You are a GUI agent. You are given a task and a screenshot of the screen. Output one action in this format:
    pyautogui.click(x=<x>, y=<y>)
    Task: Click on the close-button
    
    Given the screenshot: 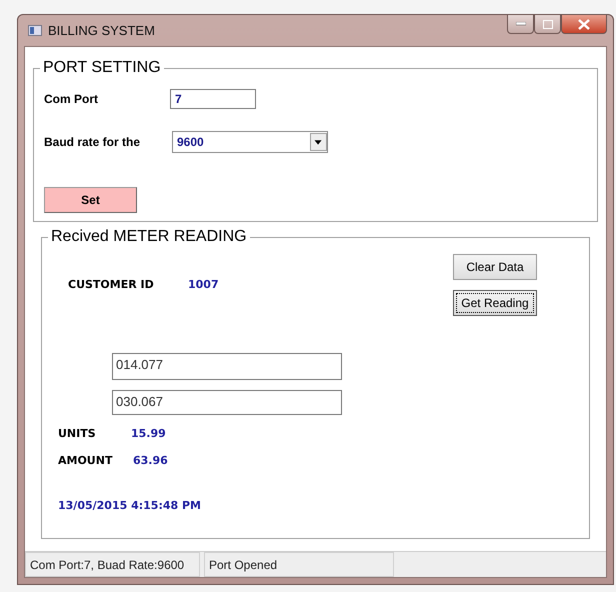 What is the action you would take?
    pyautogui.click(x=584, y=24)
    